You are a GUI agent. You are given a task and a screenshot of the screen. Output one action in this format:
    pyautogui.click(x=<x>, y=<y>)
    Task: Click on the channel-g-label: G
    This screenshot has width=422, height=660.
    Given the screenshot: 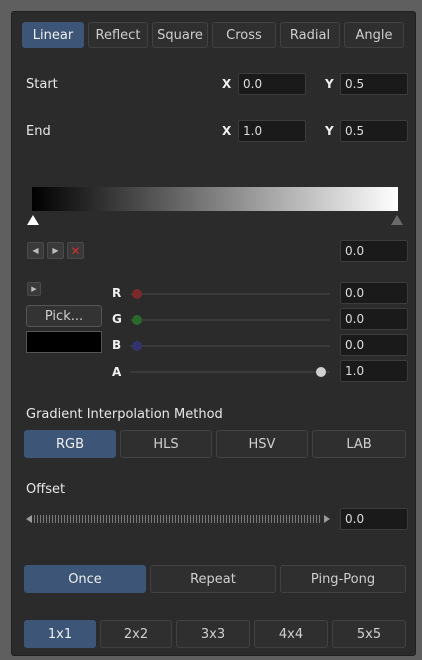 What is the action you would take?
    pyautogui.click(x=117, y=319)
    